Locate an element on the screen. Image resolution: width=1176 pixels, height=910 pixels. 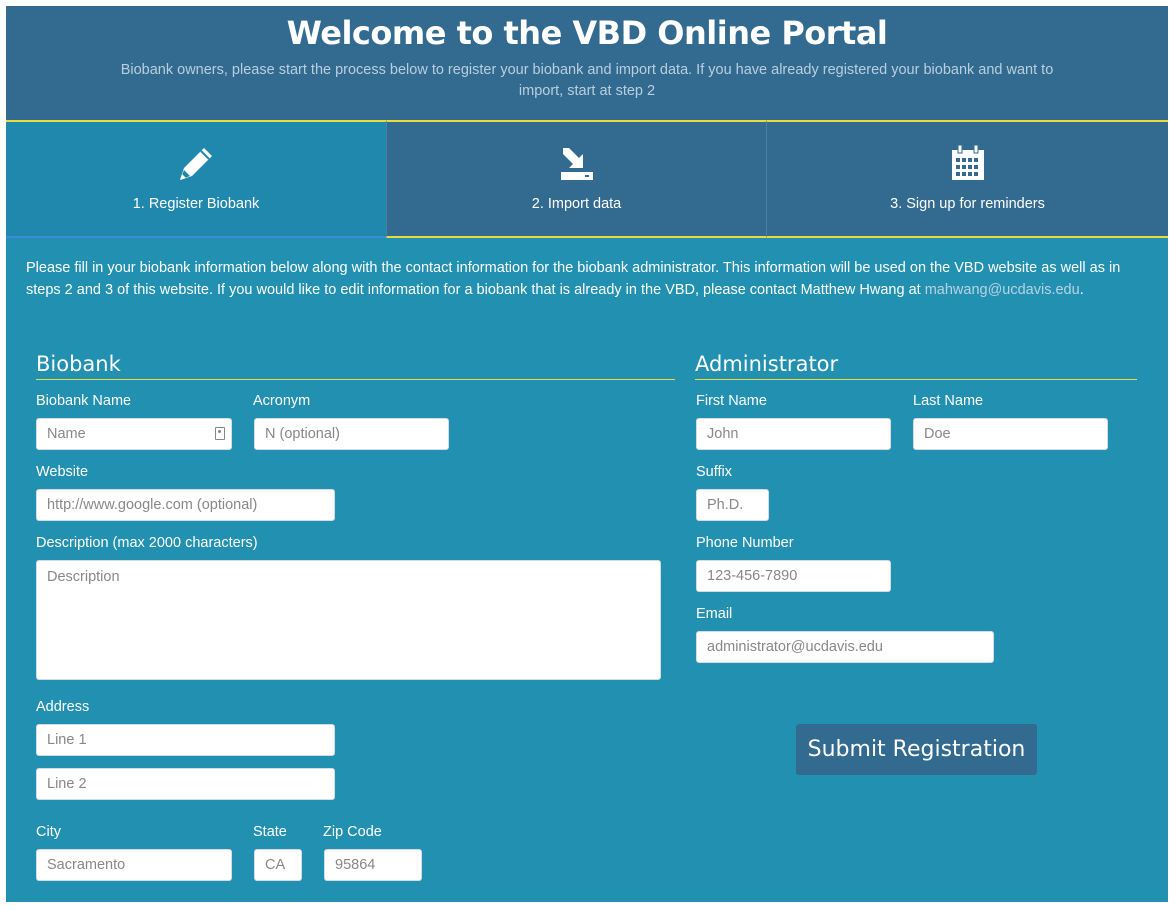
acronym-input is located at coordinates (351, 434).